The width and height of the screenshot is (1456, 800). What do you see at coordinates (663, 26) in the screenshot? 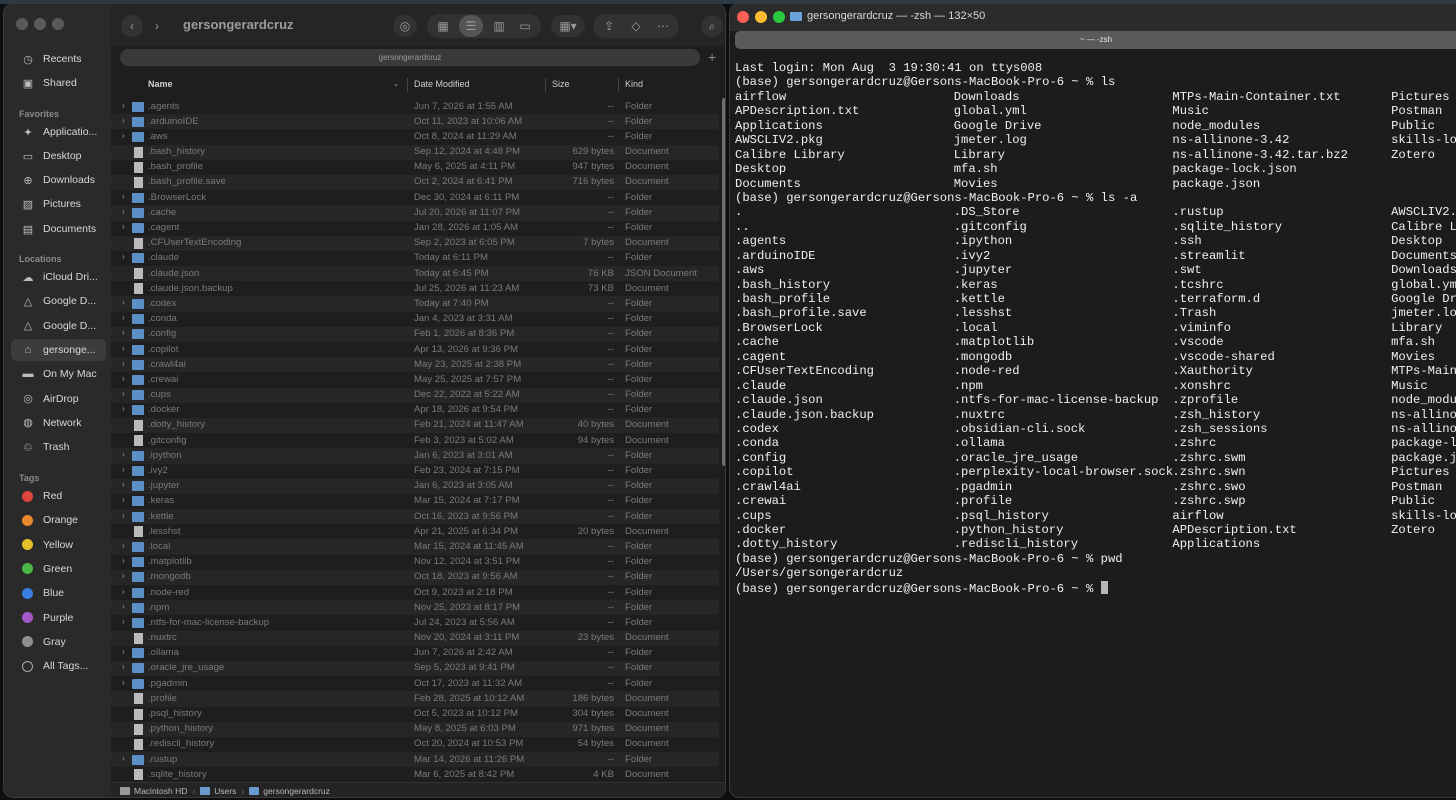
I see `more-actions-icon: ⋯` at bounding box center [663, 26].